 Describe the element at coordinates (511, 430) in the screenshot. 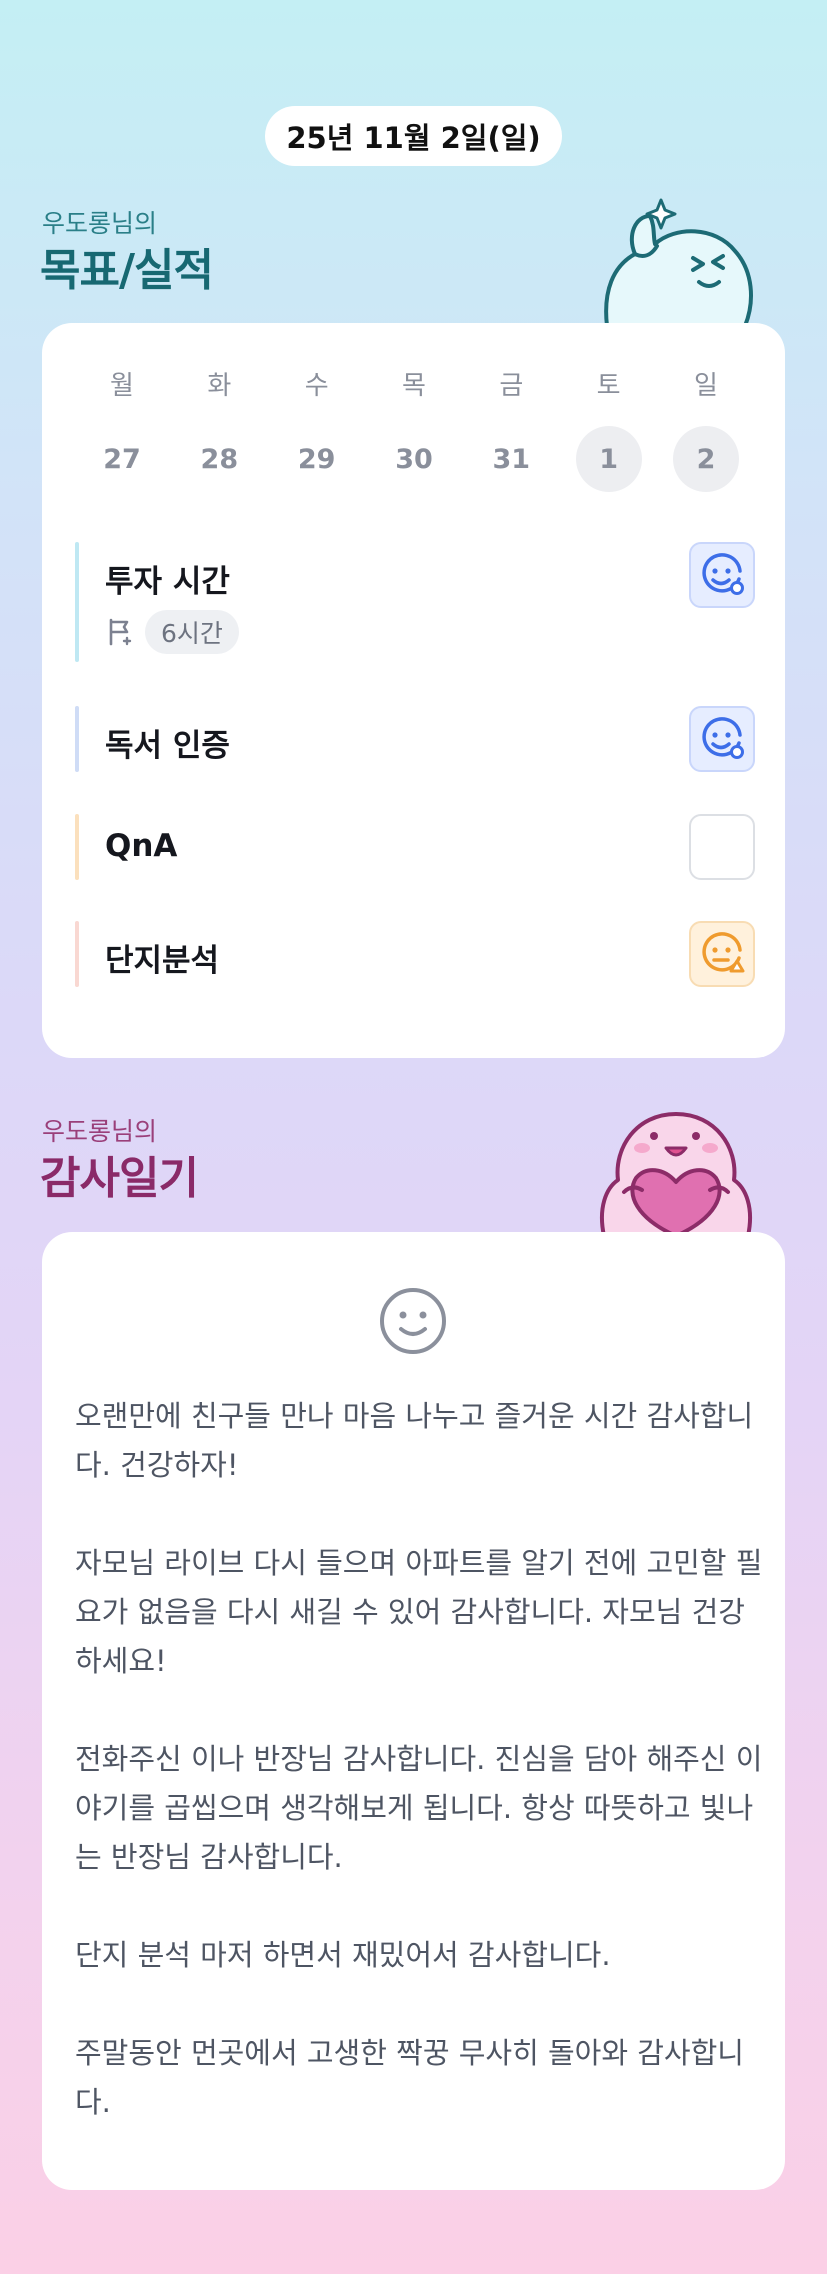

I see `day-fri: 금 31` at that location.